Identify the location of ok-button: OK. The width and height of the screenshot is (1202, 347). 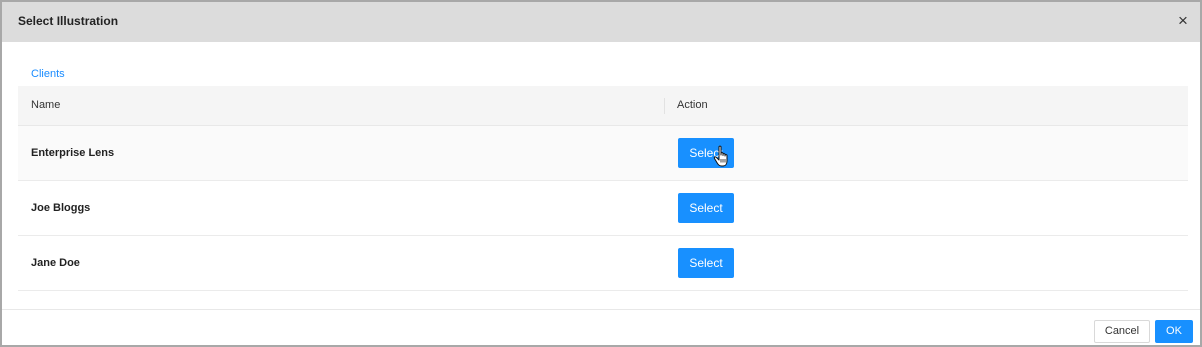
(1174, 331).